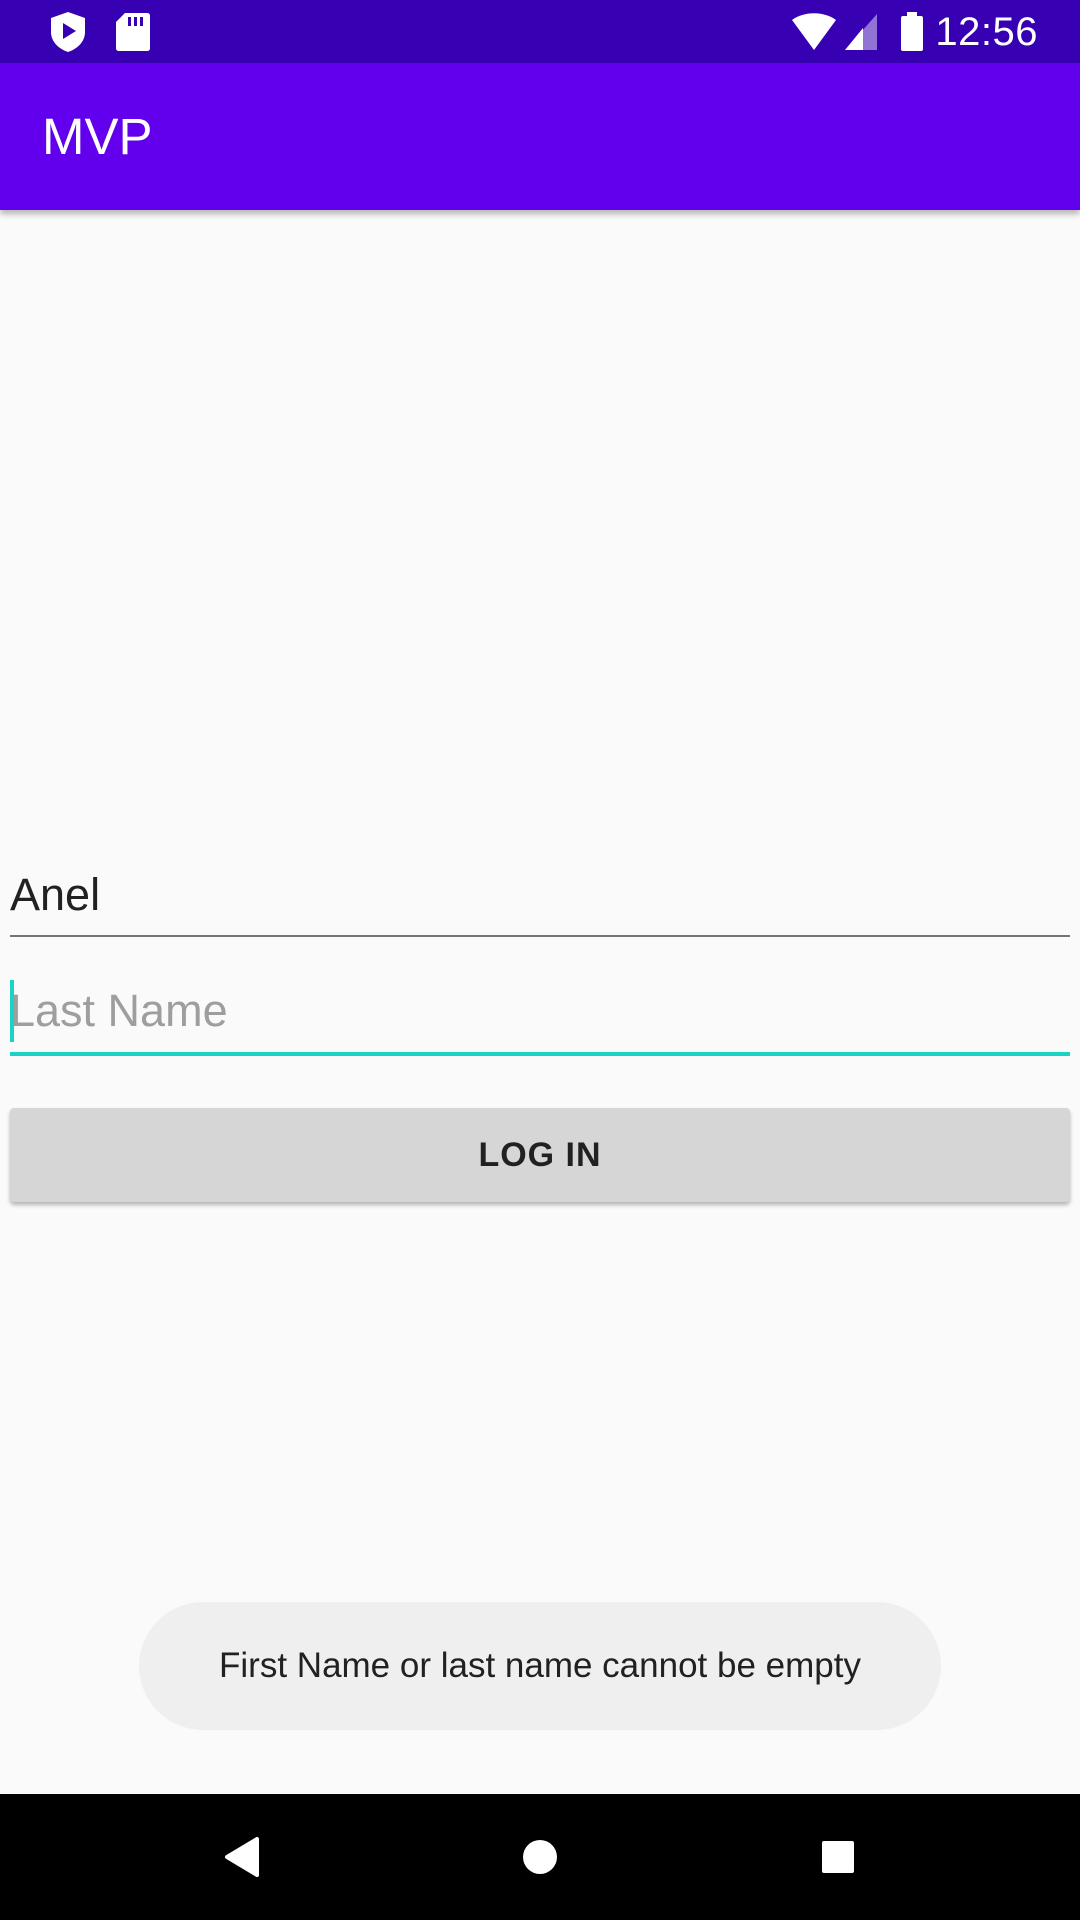 This screenshot has width=1080, height=1920. I want to click on last-name-input, so click(540, 1011).